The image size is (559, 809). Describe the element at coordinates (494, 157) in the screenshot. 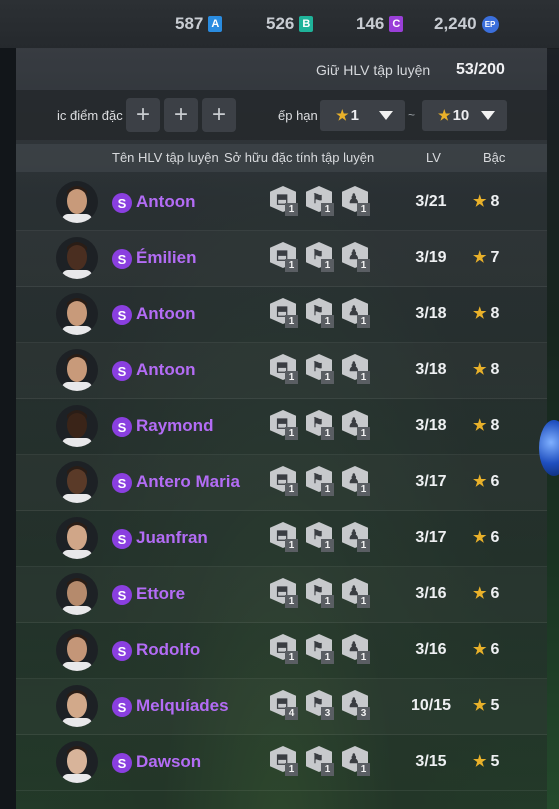

I see `column-rank-header: Bậc` at that location.